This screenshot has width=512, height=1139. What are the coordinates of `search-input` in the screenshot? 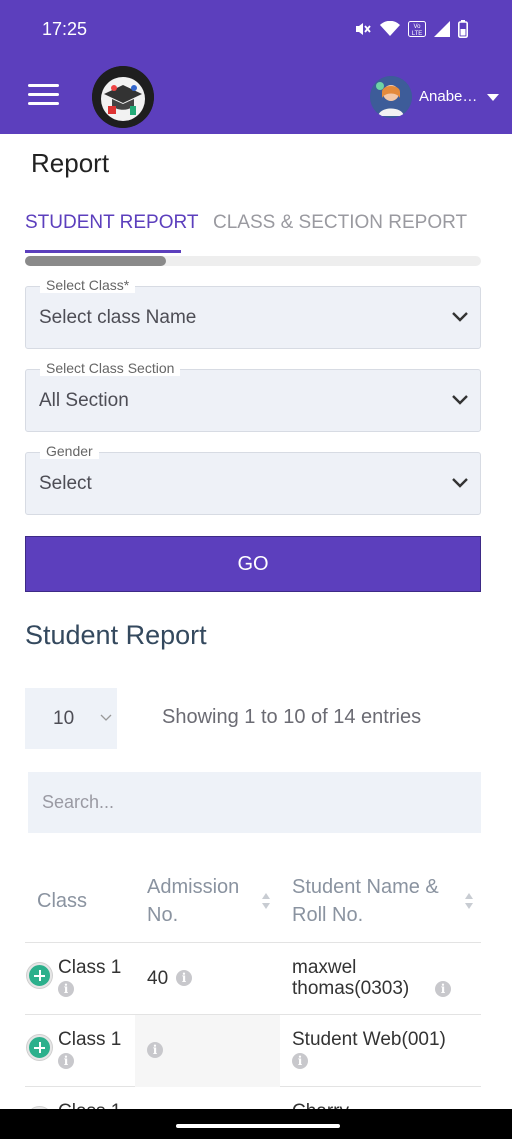 It's located at (254, 802).